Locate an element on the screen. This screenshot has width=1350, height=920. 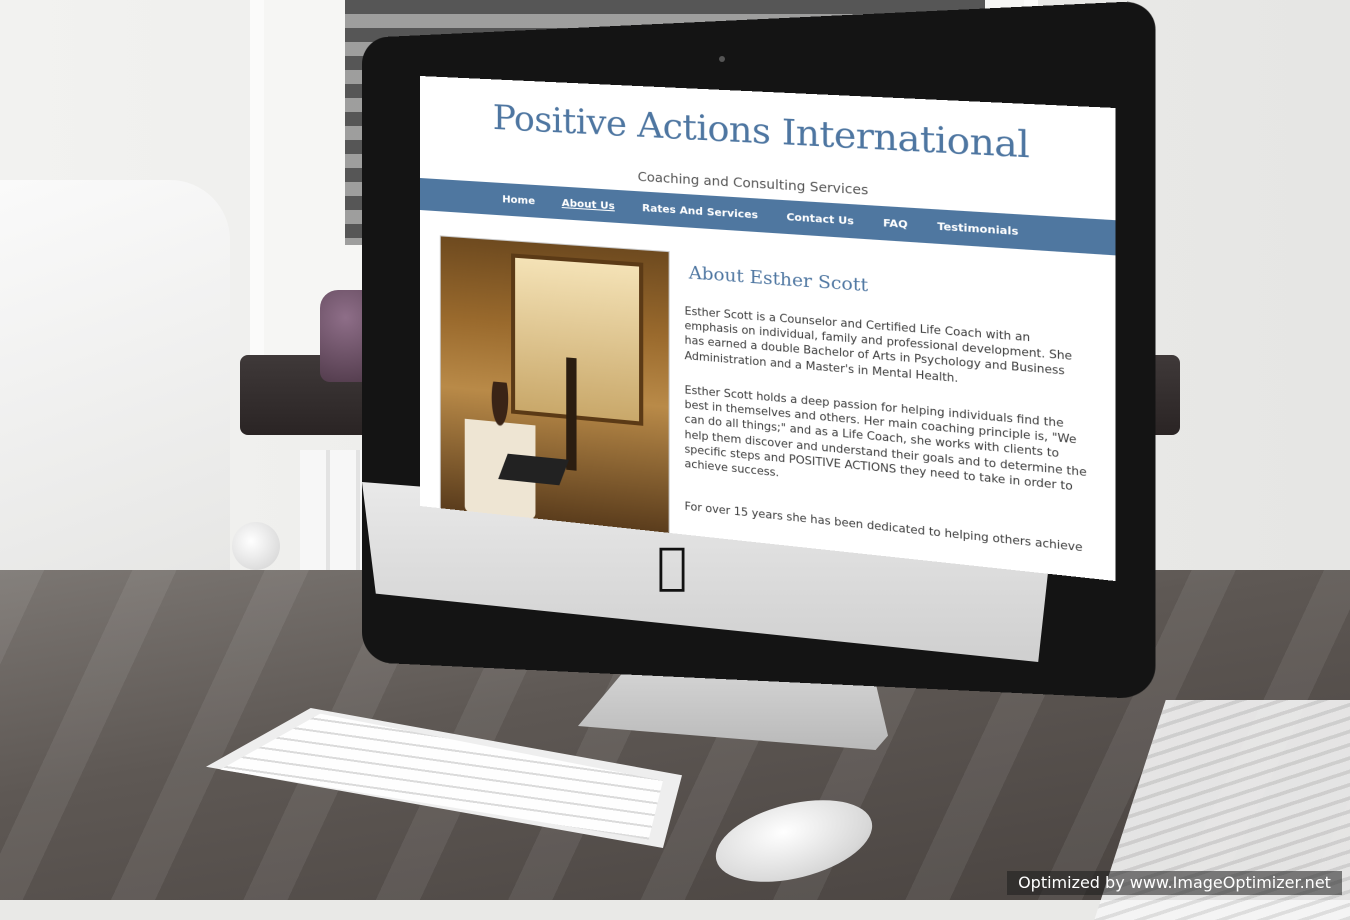
site-title: Positive Actions International is located at coordinates (767, 133).